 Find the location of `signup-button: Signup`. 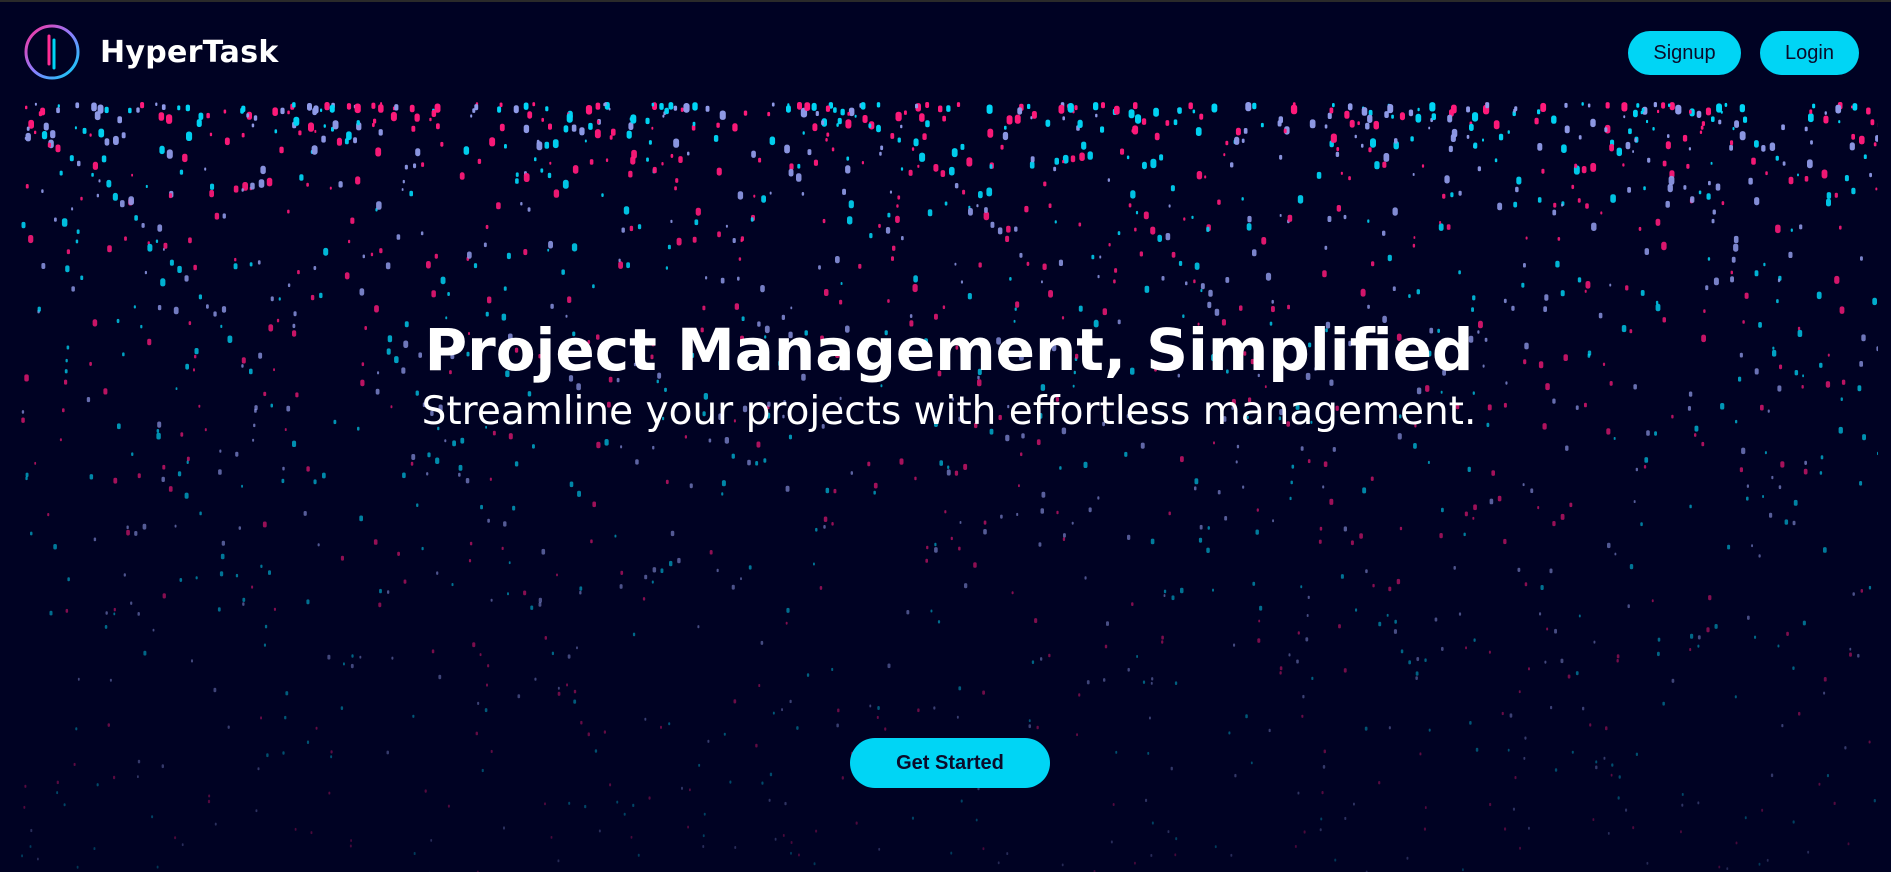

signup-button: Signup is located at coordinates (1684, 53).